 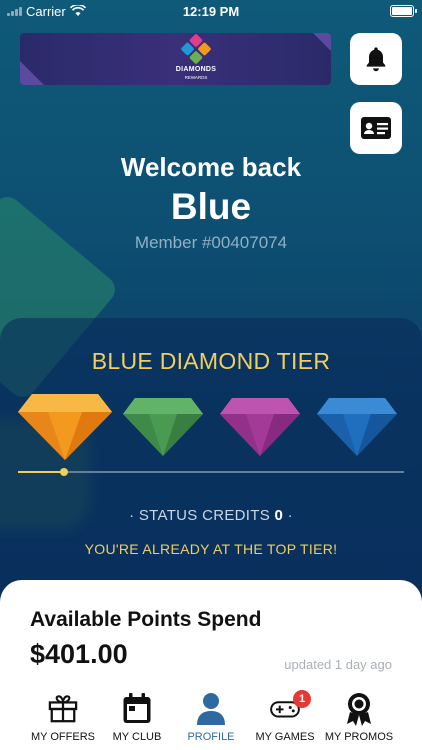 I want to click on logo-title: DIAMONDS, so click(x=196, y=69).